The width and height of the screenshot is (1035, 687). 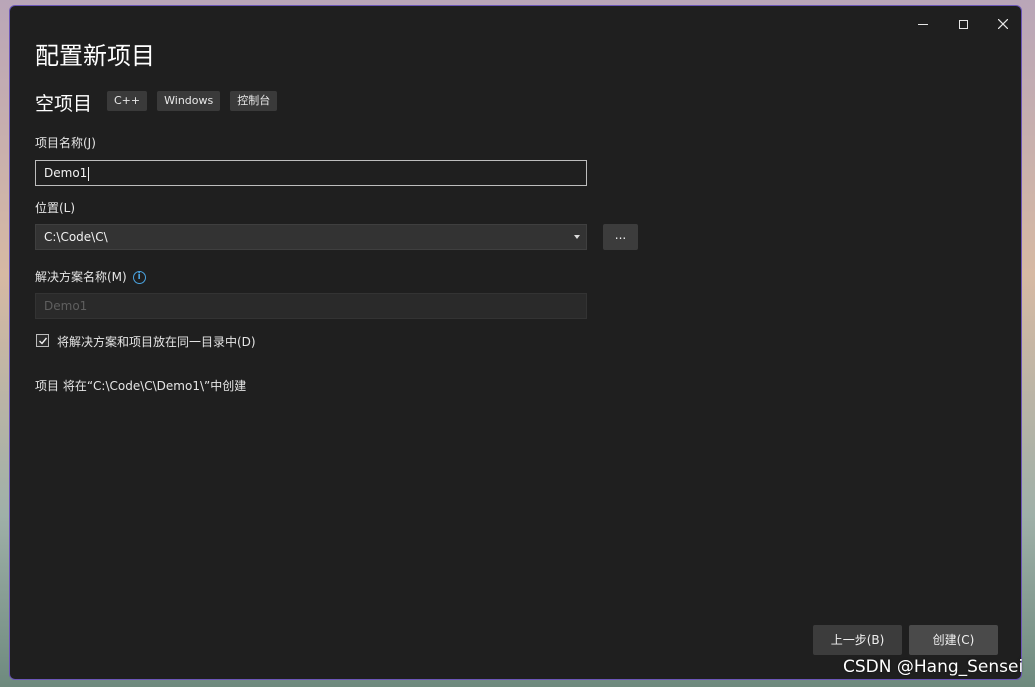 I want to click on minimize-icon, so click(x=923, y=24).